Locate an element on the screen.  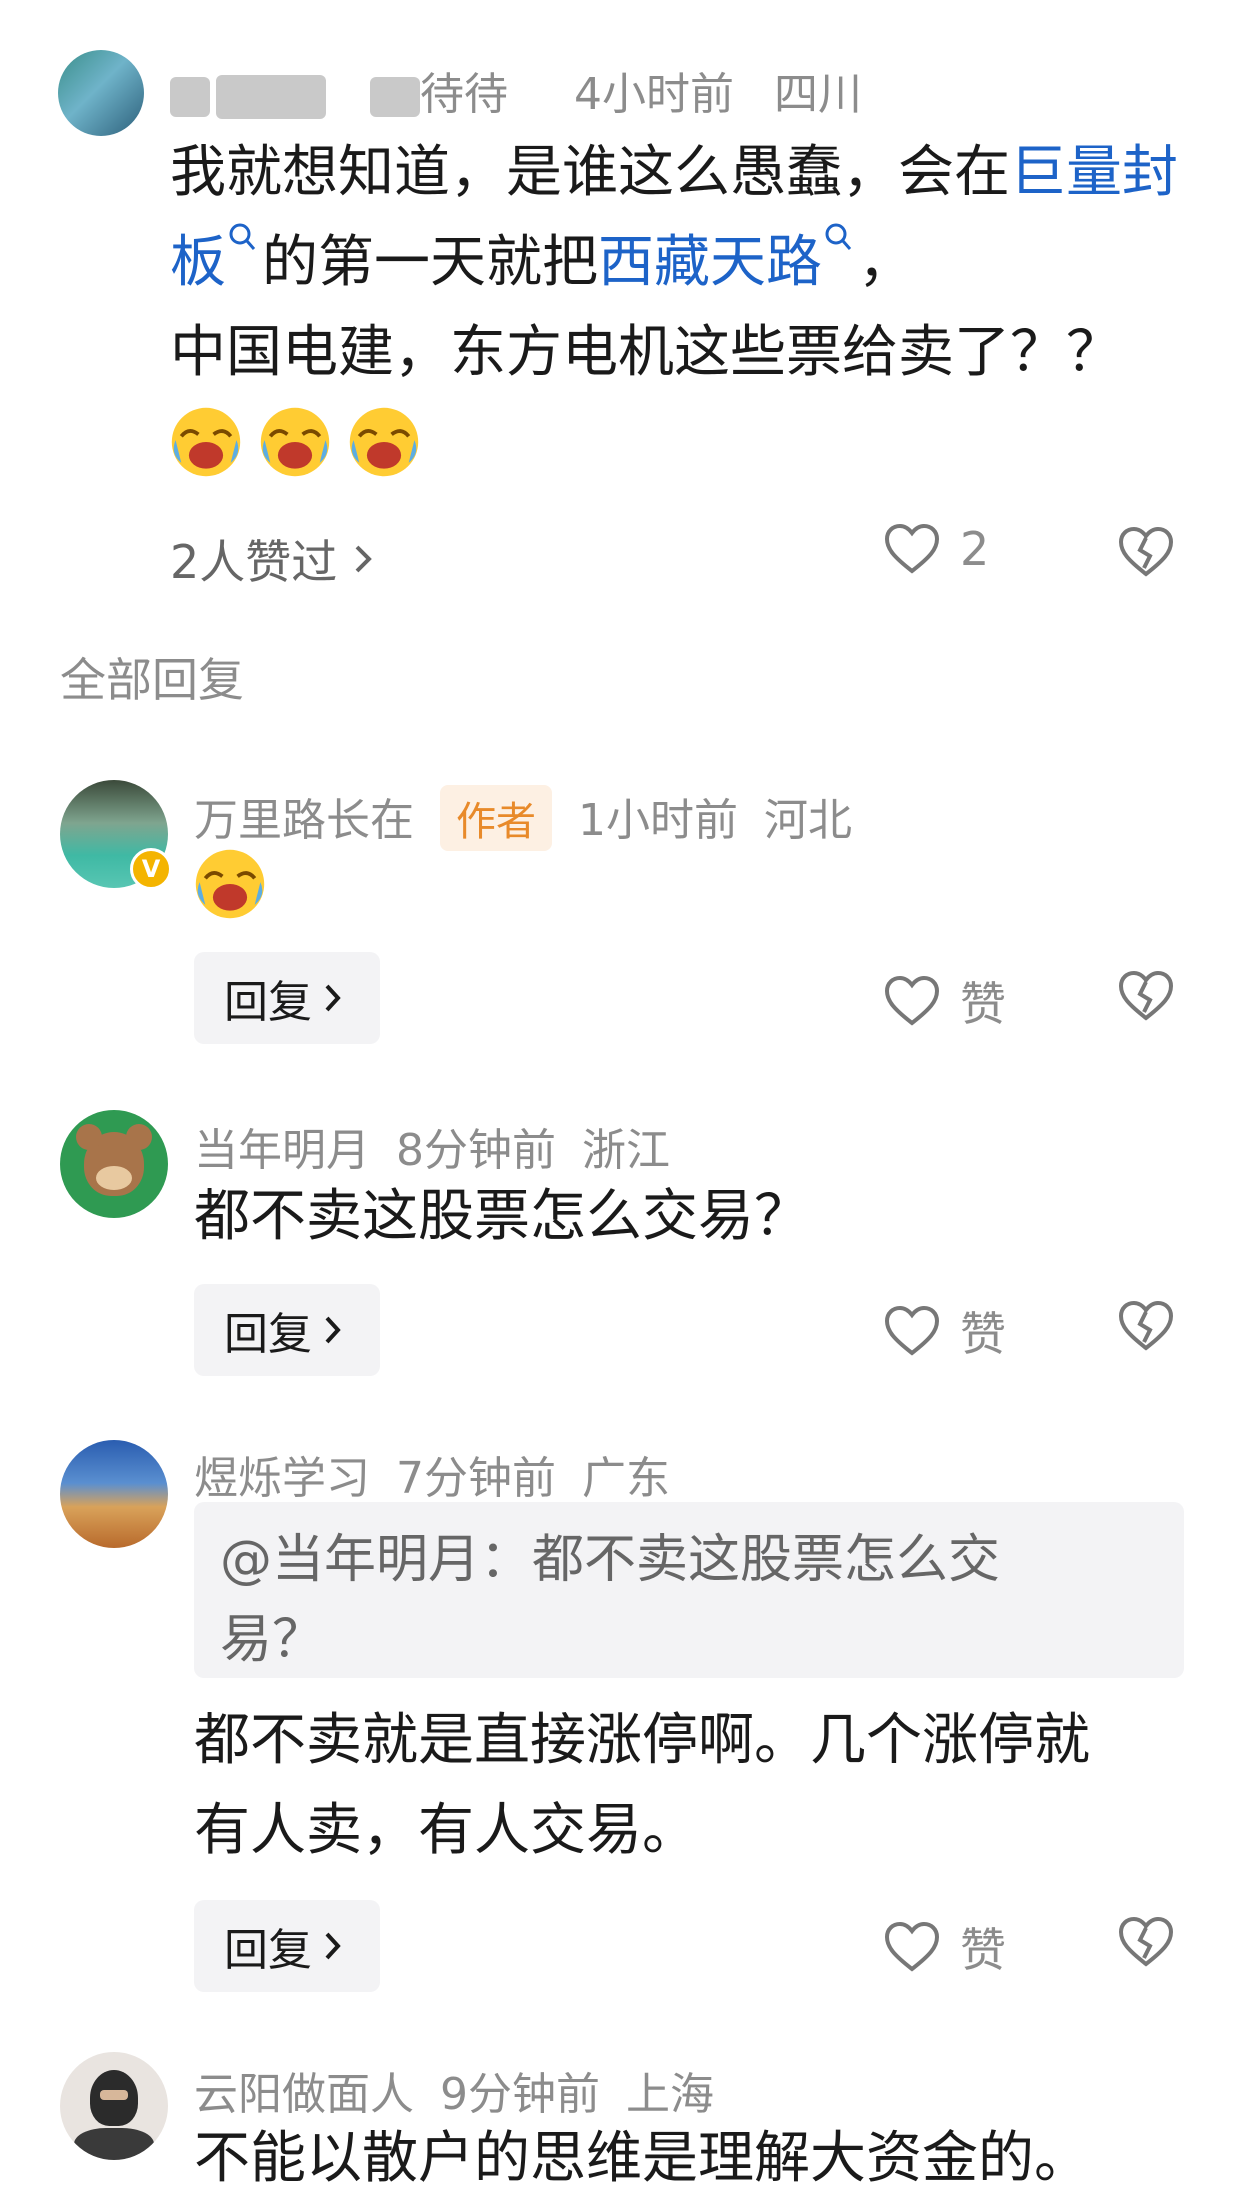
reply-location: 浙江 is located at coordinates (626, 1150).